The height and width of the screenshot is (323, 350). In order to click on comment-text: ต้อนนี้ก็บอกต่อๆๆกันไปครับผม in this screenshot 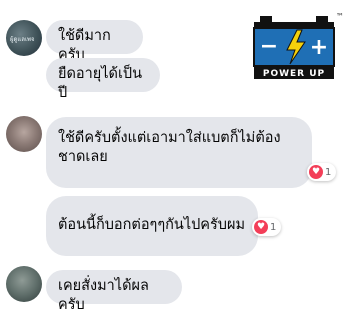, I will do `click(152, 225)`.